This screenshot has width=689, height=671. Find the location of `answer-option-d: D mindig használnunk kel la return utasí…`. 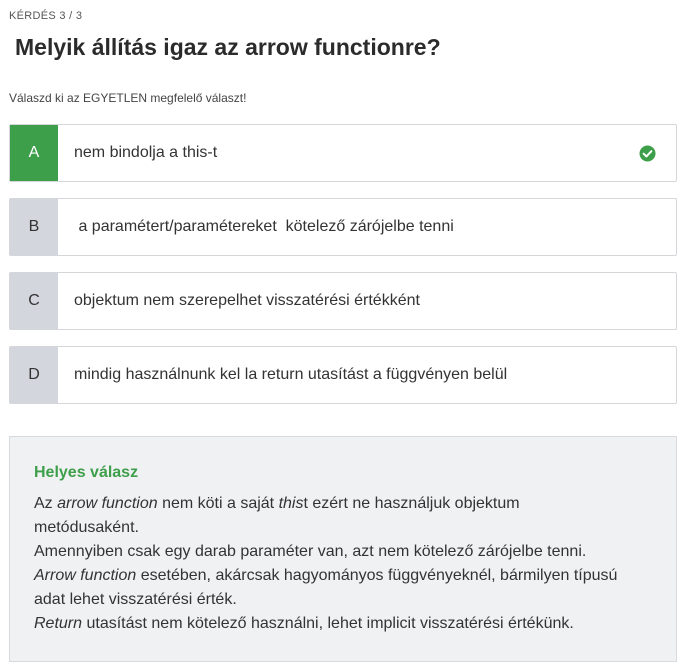

answer-option-d: D mindig használnunk kel la return utasí… is located at coordinates (343, 375).